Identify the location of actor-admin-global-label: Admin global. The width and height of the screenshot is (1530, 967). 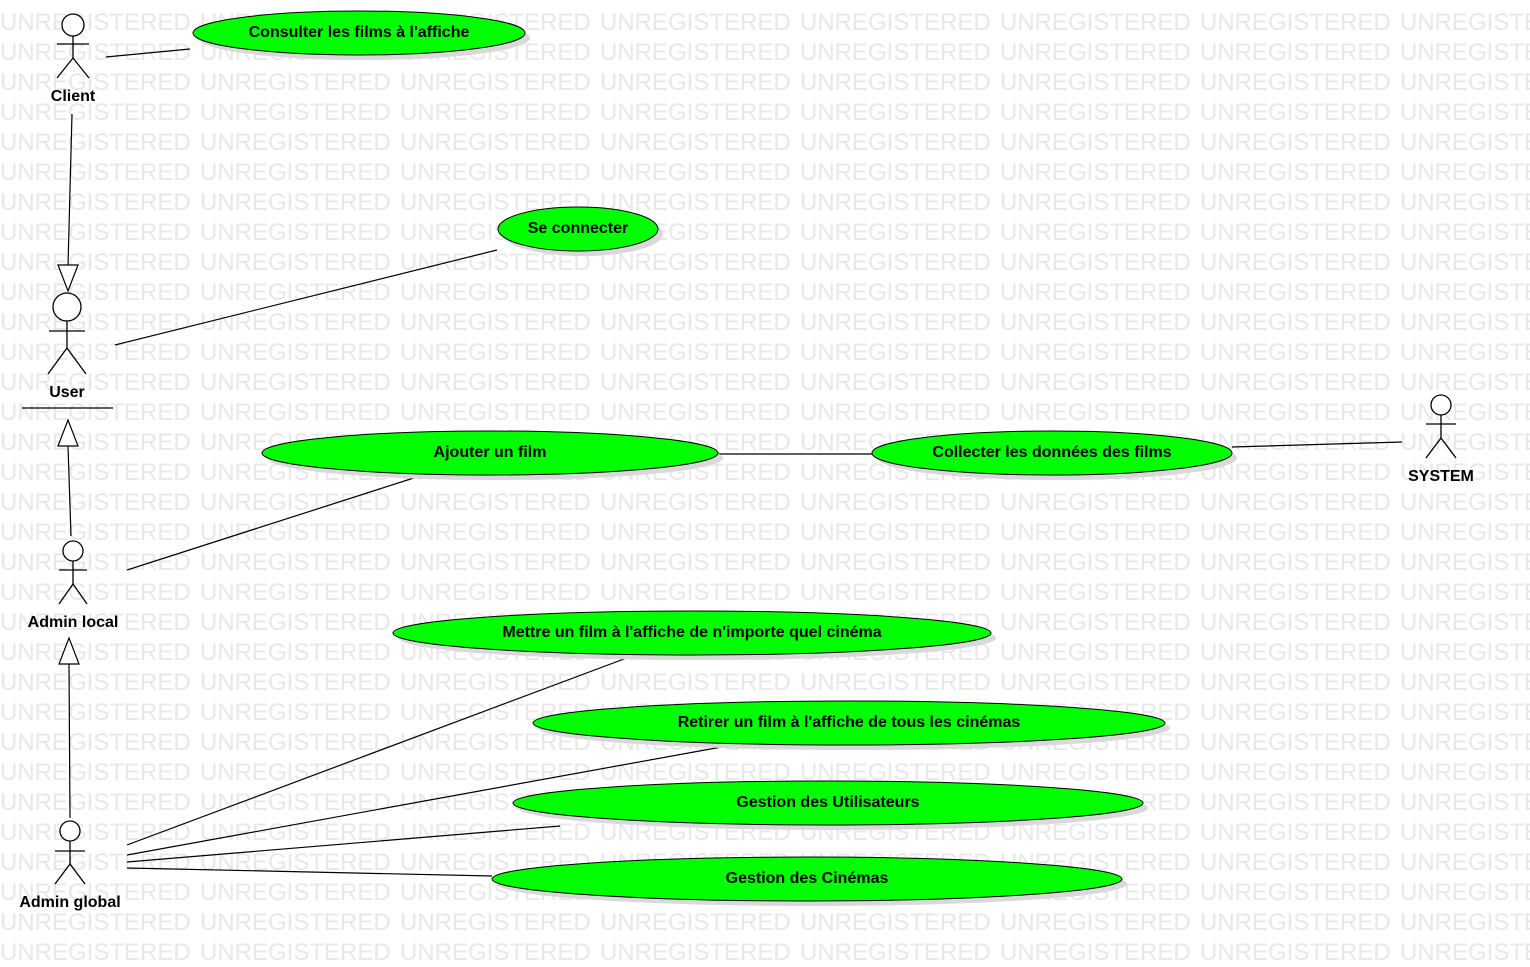
(69, 902).